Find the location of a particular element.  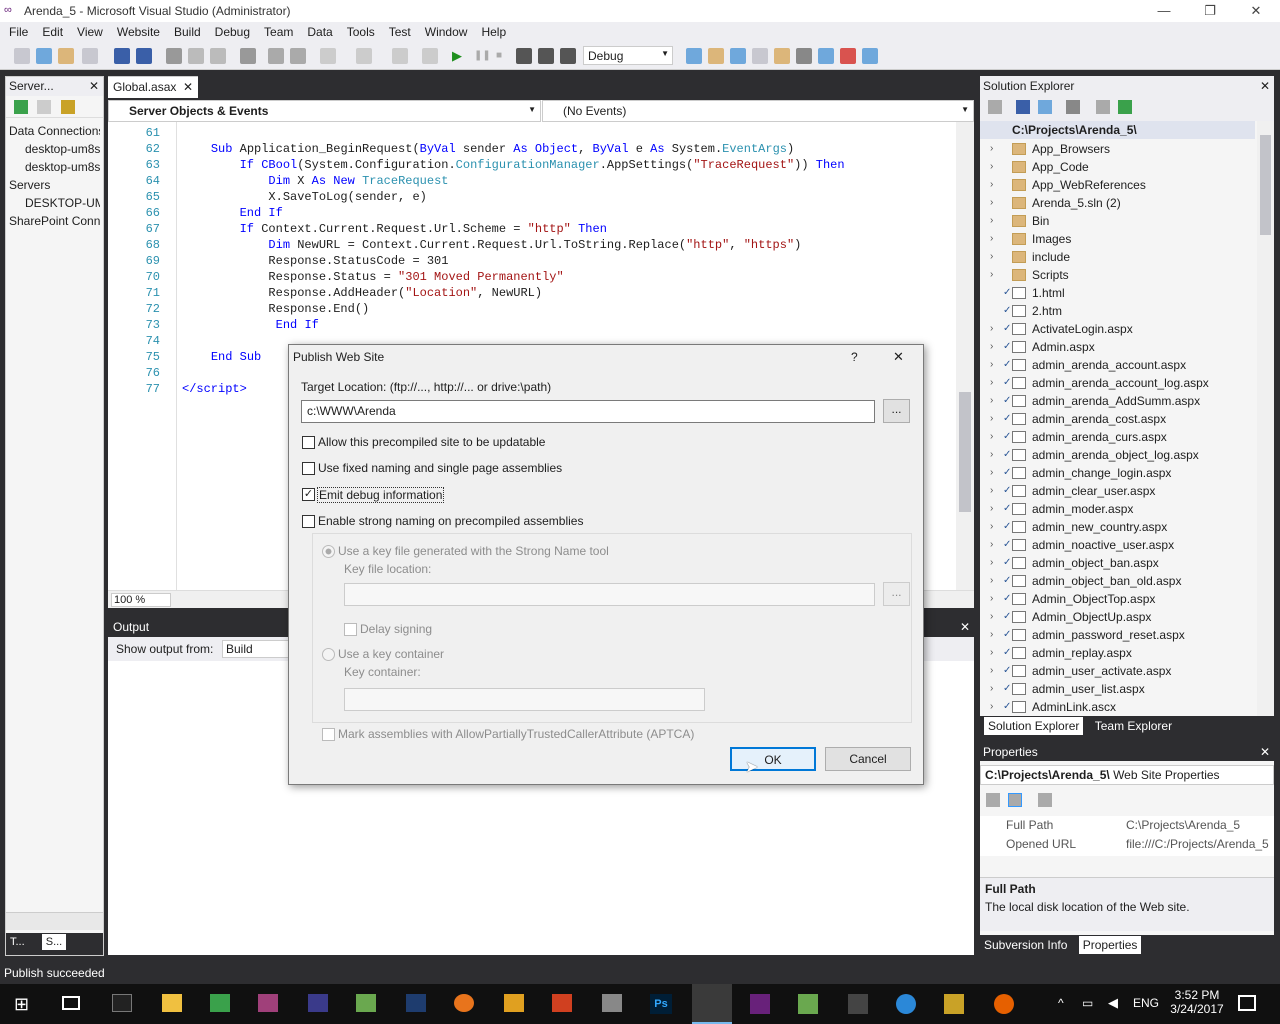

key-file-radio is located at coordinates (328, 551).